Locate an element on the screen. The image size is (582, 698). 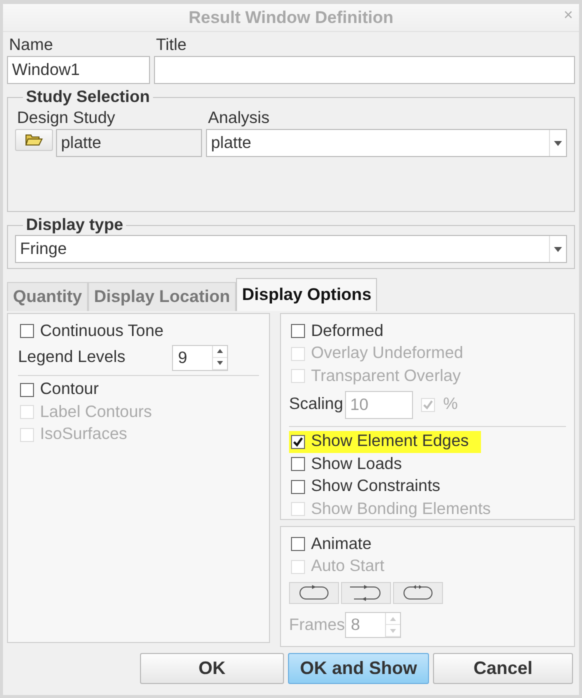
dialog-button: OK is located at coordinates (212, 668).